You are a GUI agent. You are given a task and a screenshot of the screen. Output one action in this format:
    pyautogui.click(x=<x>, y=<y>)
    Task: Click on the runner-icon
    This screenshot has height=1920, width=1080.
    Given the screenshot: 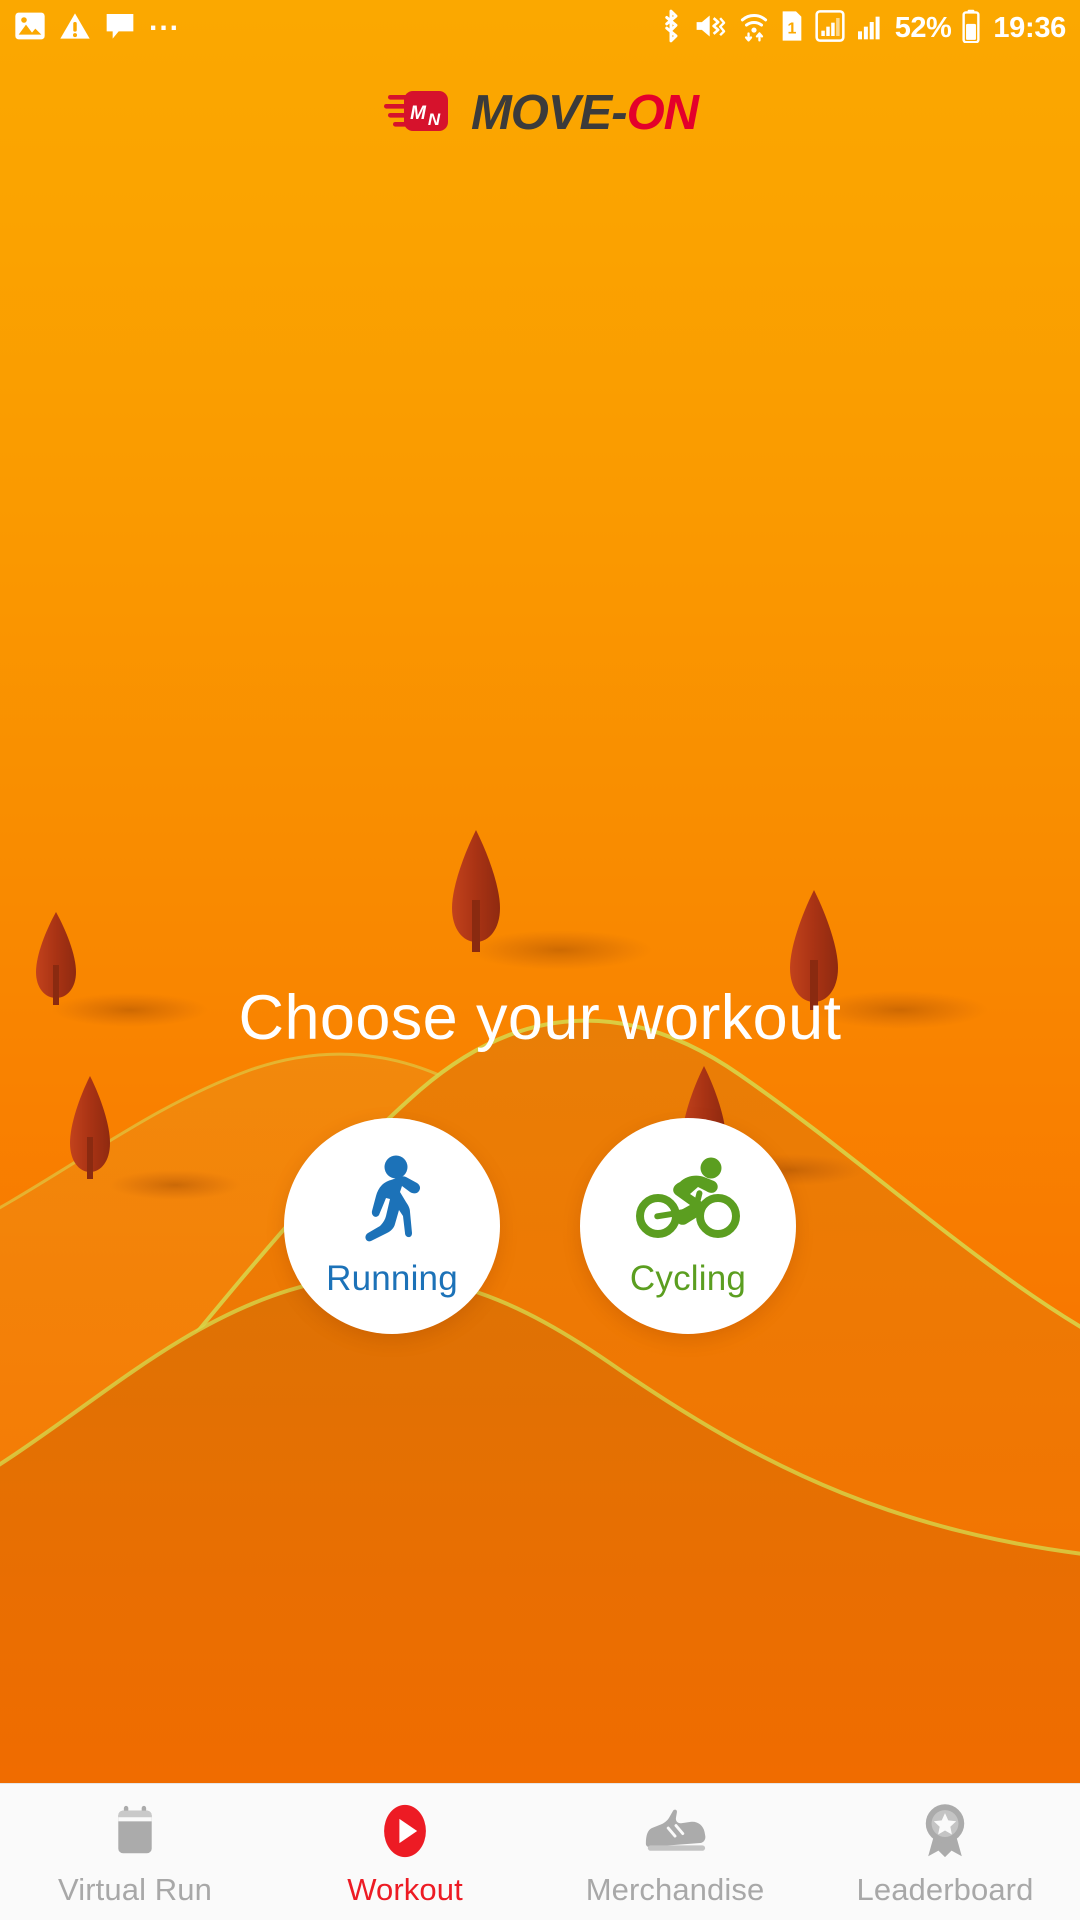 What is the action you would take?
    pyautogui.click(x=392, y=1200)
    